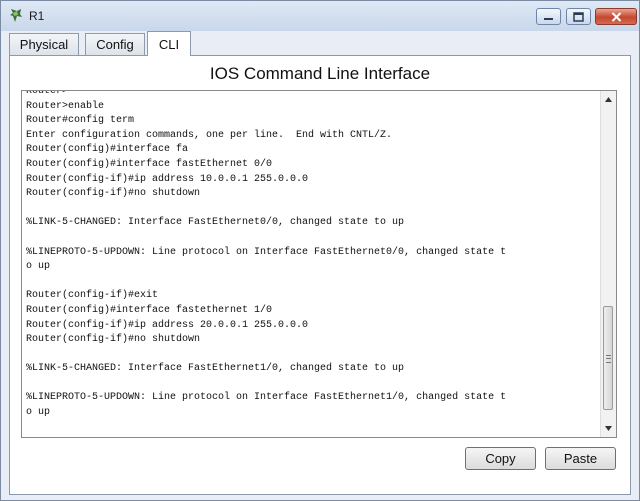  I want to click on maximize-button, so click(578, 16).